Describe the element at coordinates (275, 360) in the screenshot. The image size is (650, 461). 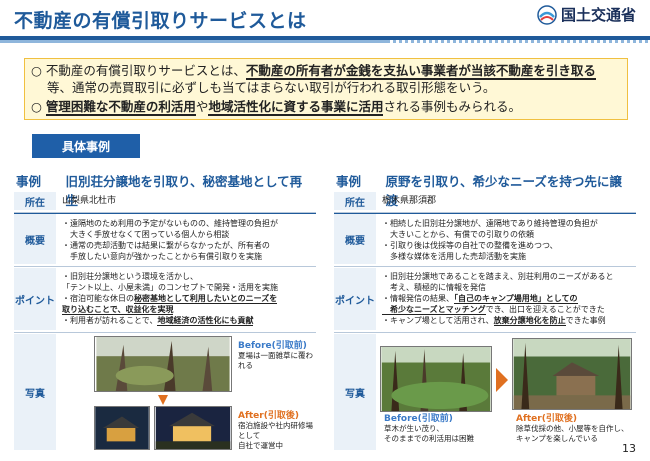
I see `case-1-before-caption: 夏場は一面雑草に覆われる` at that location.